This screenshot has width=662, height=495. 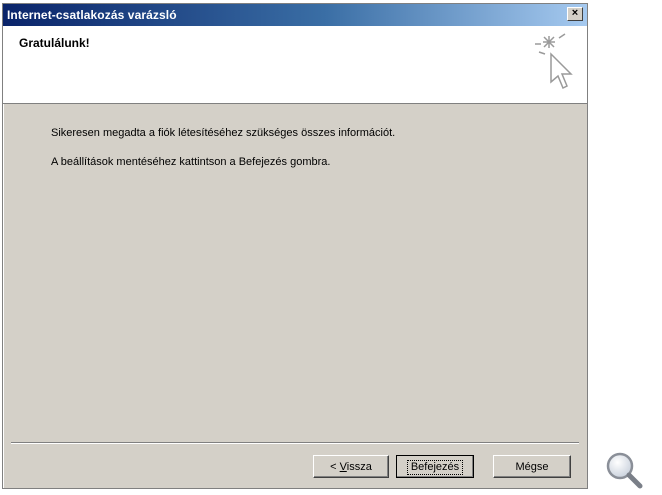 I want to click on finish-label: Befejezés, so click(x=435, y=467).